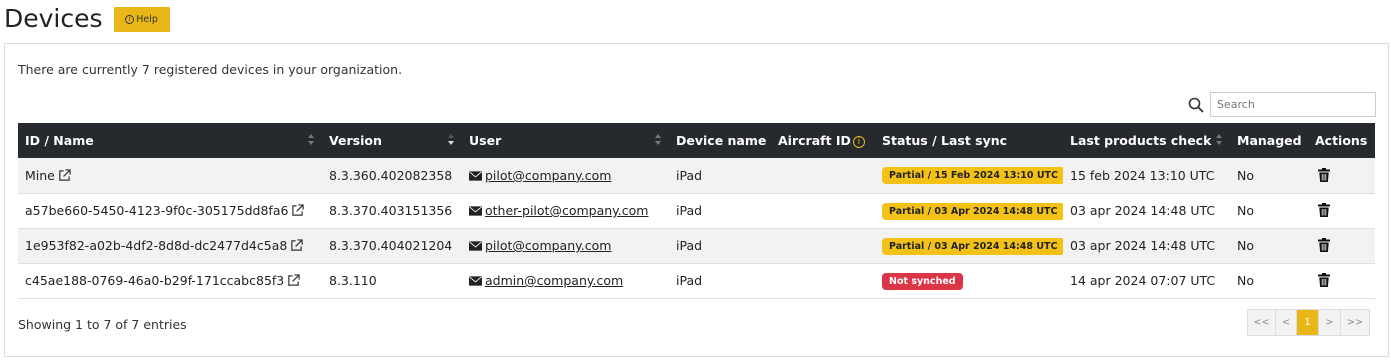  I want to click on status-badge: Partial / 15 Feb 2024 13:10 UTC, so click(972, 176).